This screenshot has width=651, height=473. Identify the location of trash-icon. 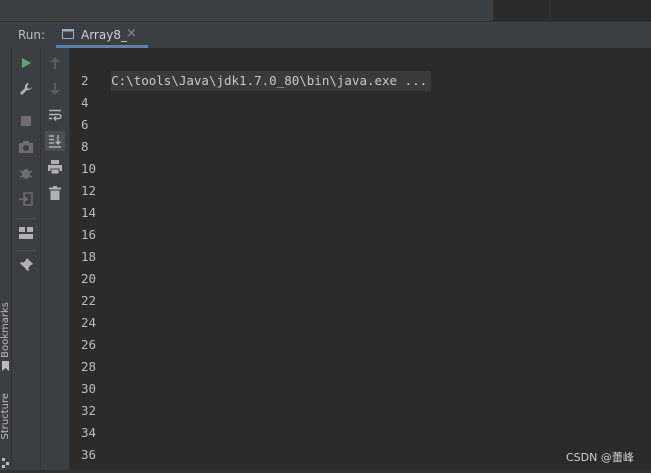
(55, 193).